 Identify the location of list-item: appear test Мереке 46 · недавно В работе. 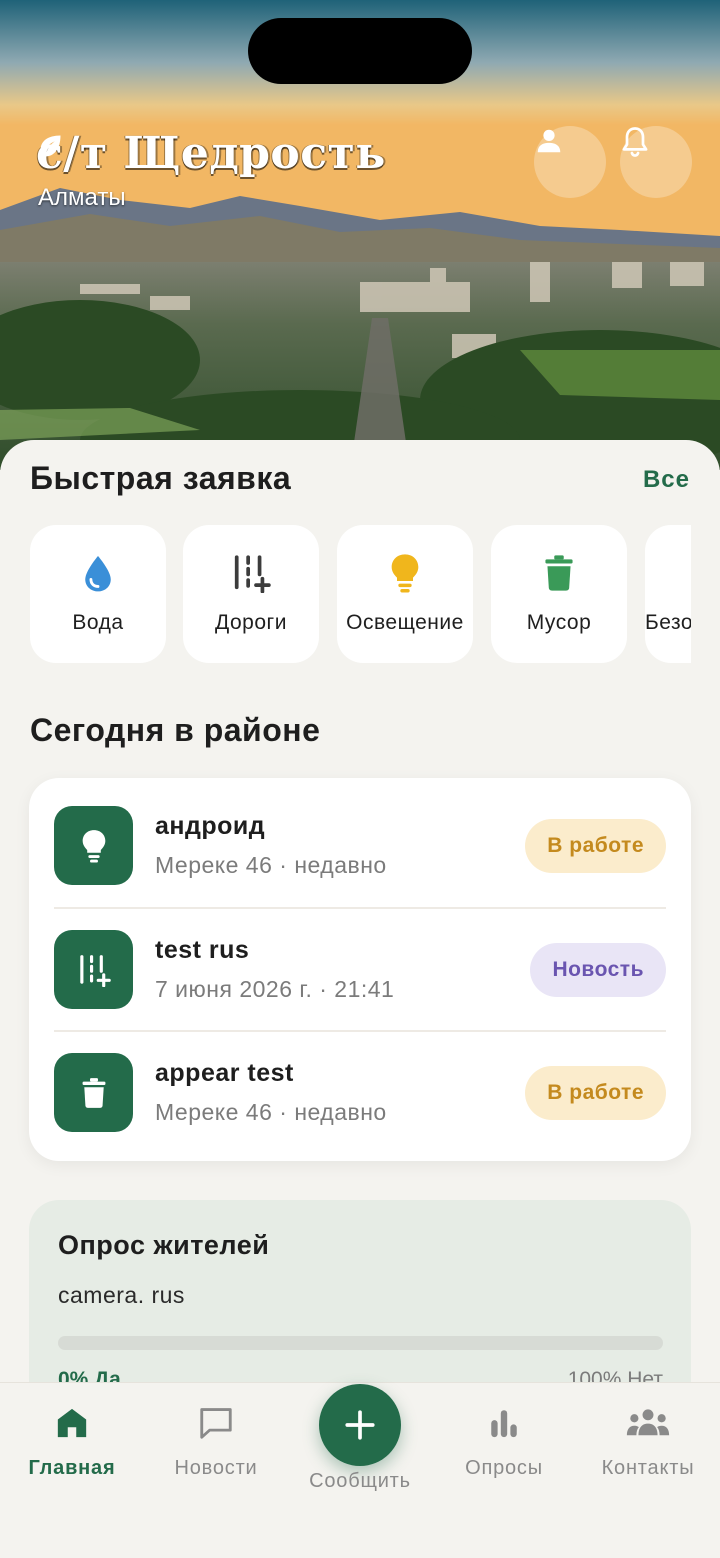
(360, 1093).